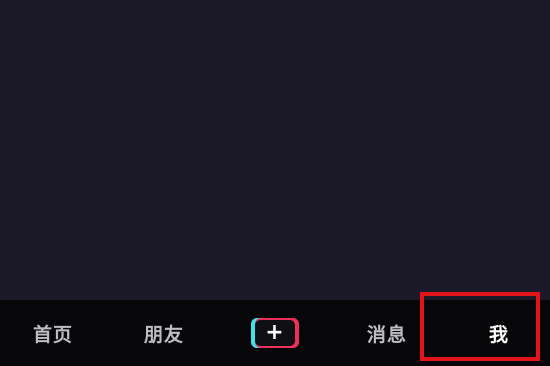  I want to click on tab-inbox-label: 消息, so click(386, 334).